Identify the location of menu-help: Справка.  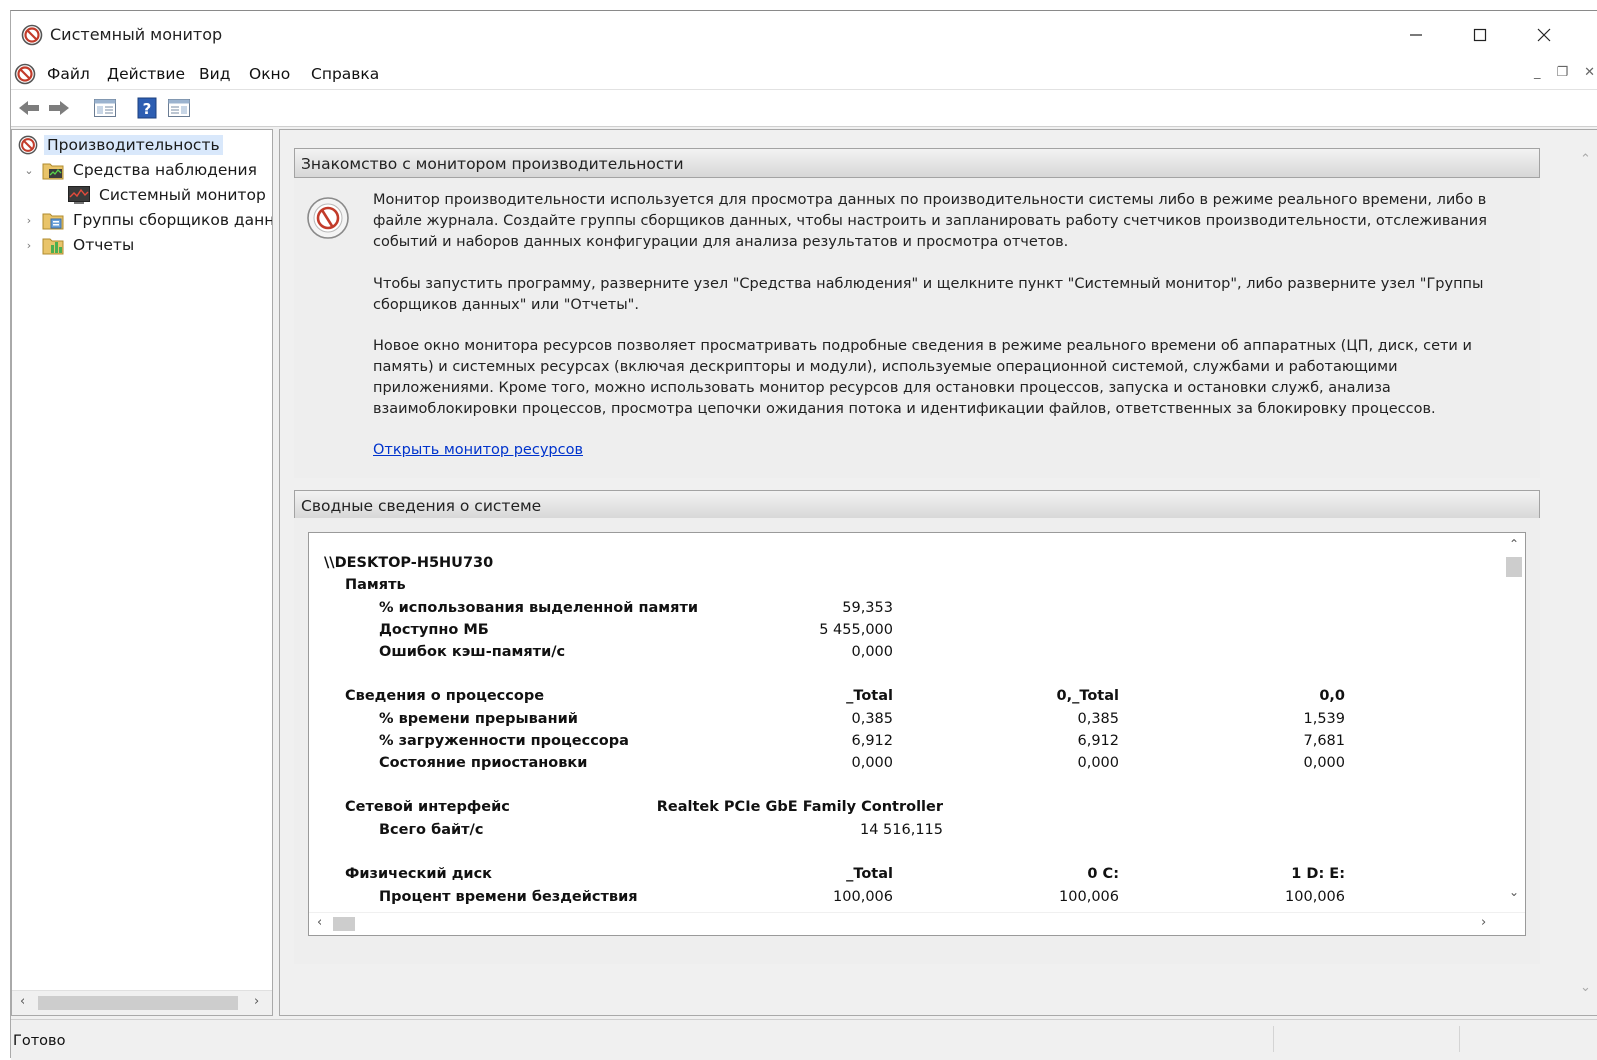
(345, 74).